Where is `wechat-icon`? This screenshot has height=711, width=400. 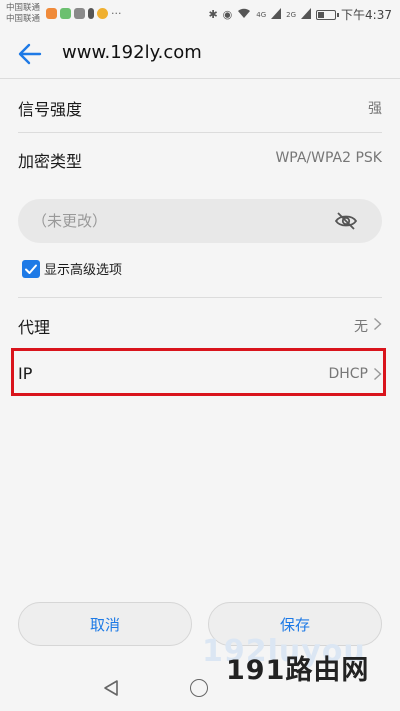 wechat-icon is located at coordinates (79, 13).